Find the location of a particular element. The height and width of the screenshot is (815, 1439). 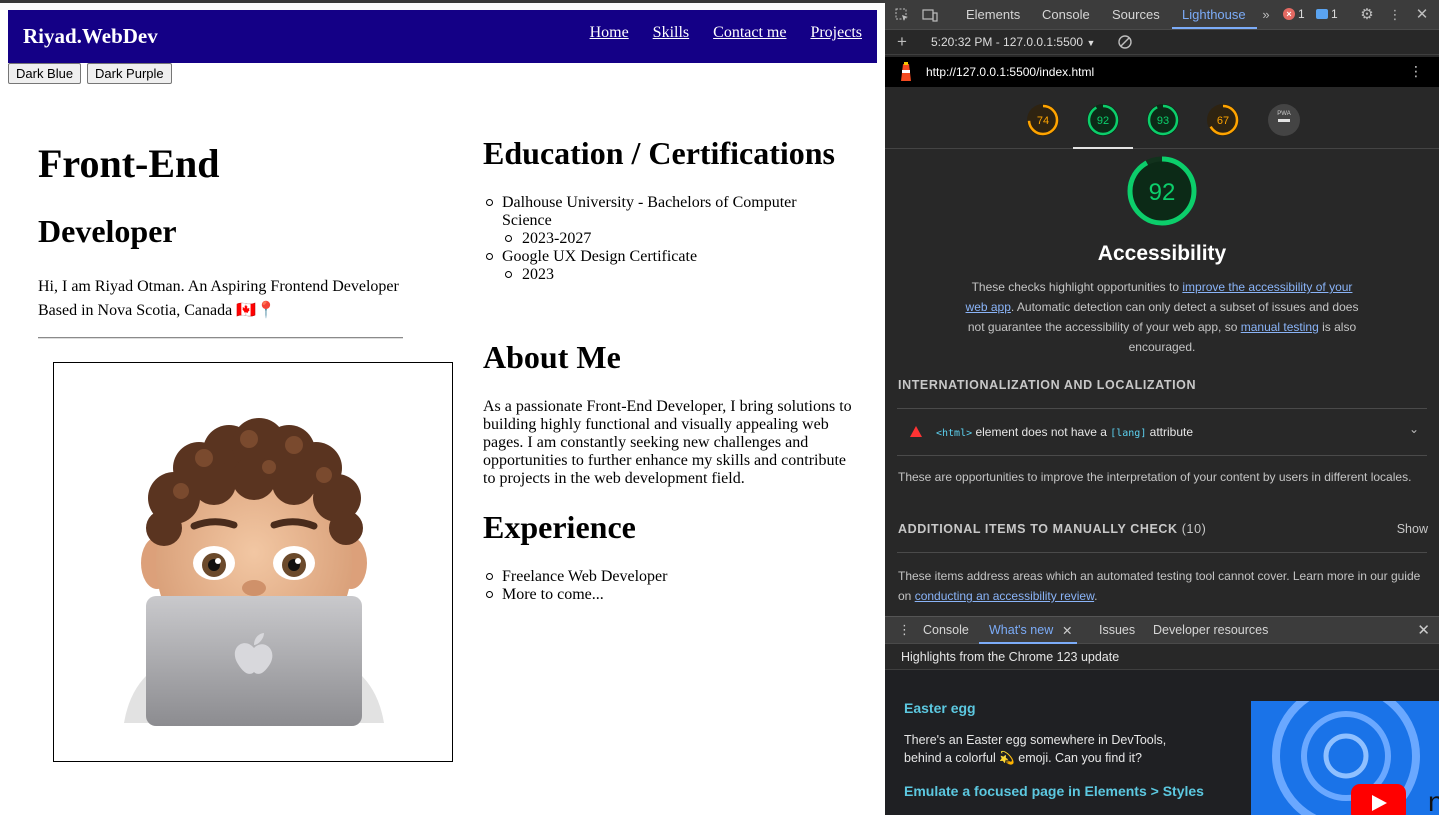

about-heading: About Me is located at coordinates (552, 357).